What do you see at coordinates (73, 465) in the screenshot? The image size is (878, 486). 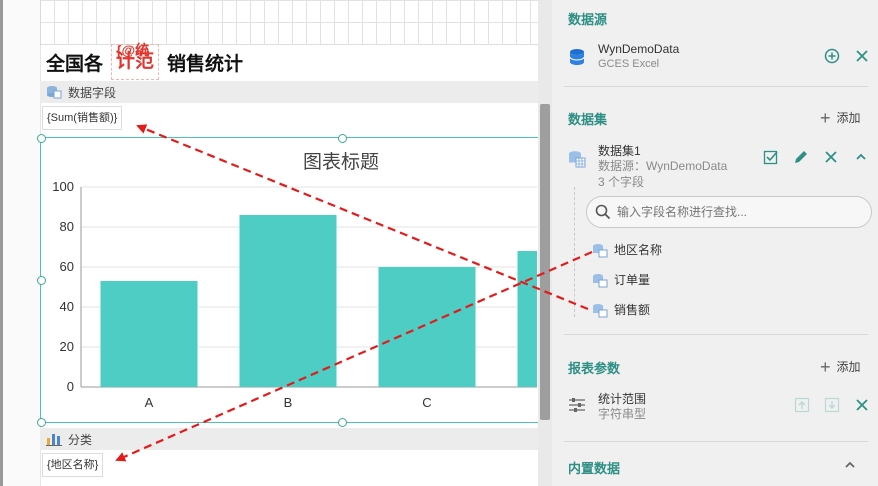 I see `category-field-expression: {地区名称}` at bounding box center [73, 465].